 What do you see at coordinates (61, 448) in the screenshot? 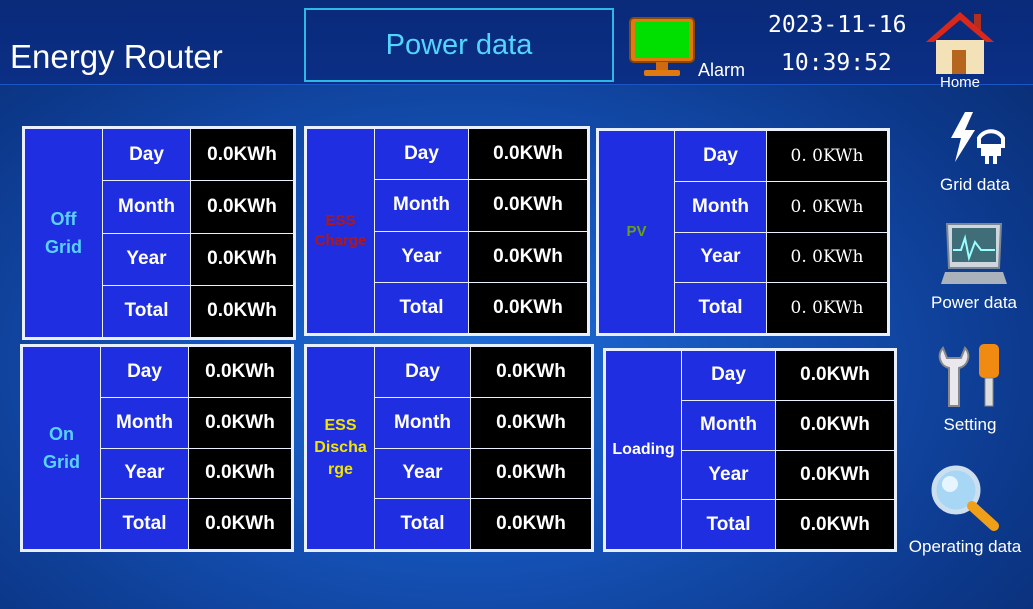
I see `panel-title: On Grid` at bounding box center [61, 448].